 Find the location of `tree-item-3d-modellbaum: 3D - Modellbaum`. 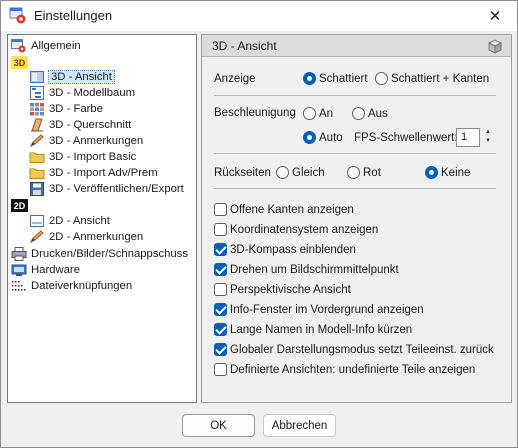

tree-item-3d-modellbaum: 3D - Modellbaum is located at coordinates (82, 93).